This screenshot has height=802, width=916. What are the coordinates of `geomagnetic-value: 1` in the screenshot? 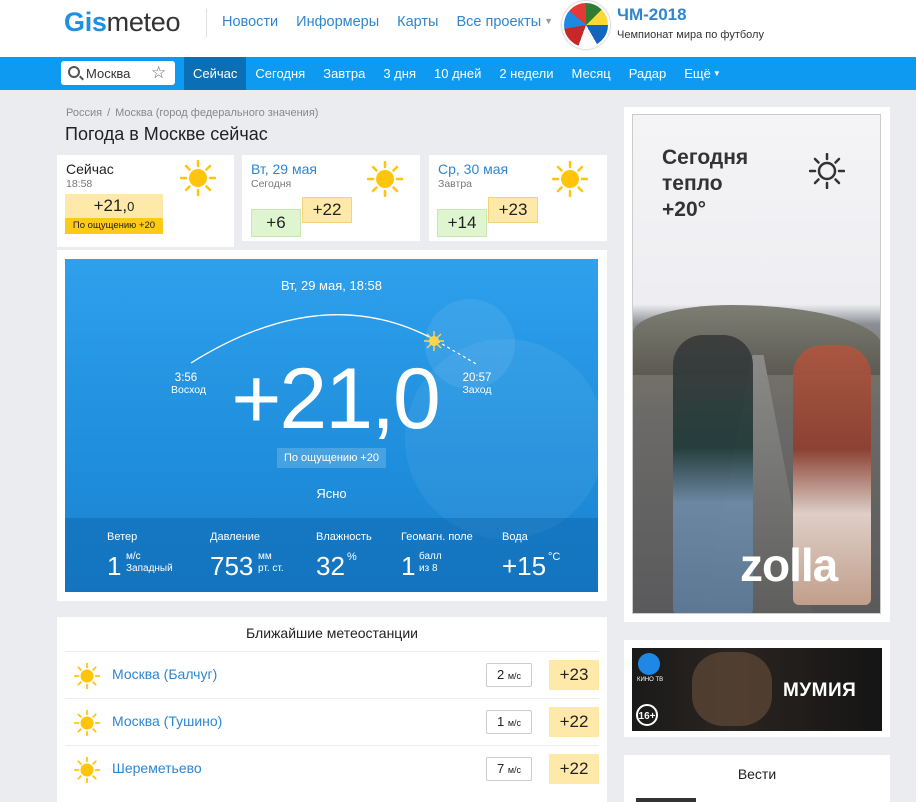 It's located at (408, 566).